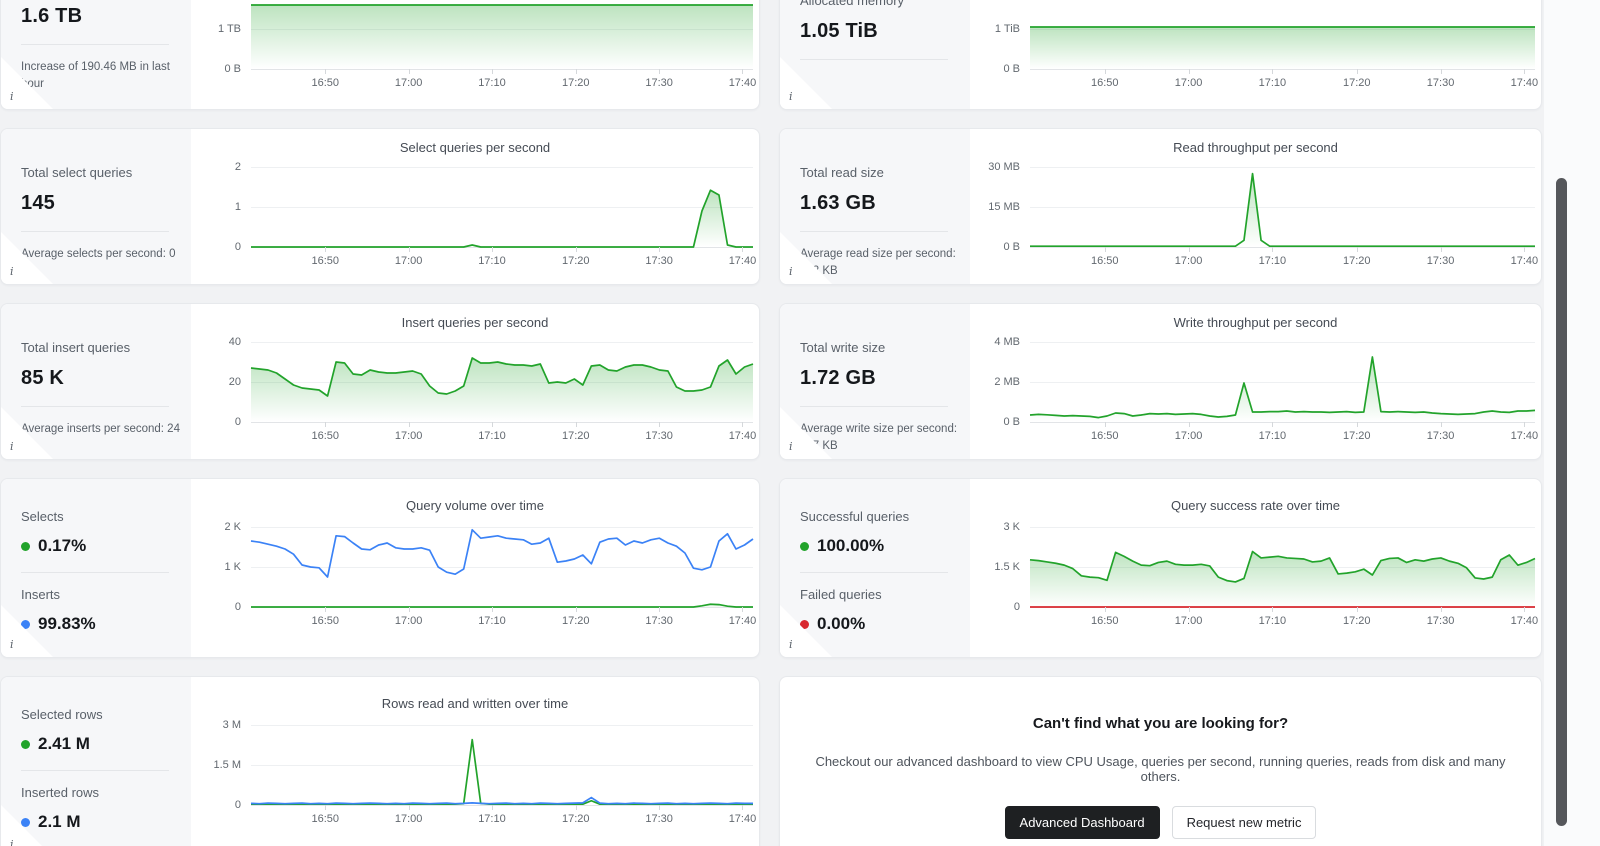 This screenshot has height=846, width=1600. I want to click on selected-rows-dot, so click(25, 744).